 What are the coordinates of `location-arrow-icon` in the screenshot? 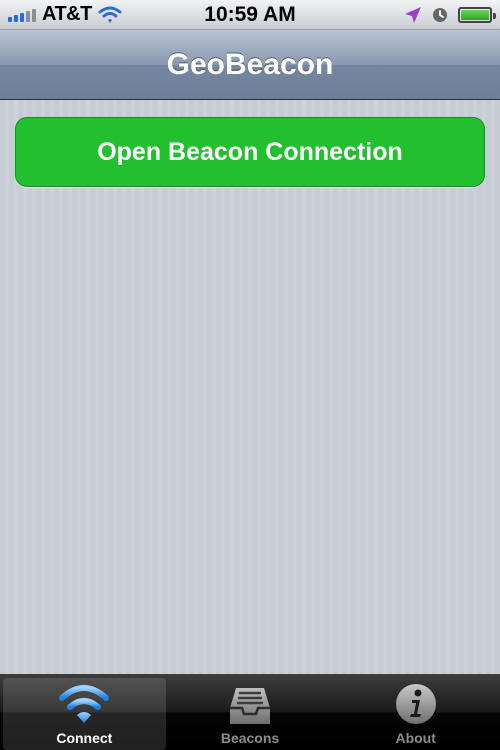 It's located at (413, 14).